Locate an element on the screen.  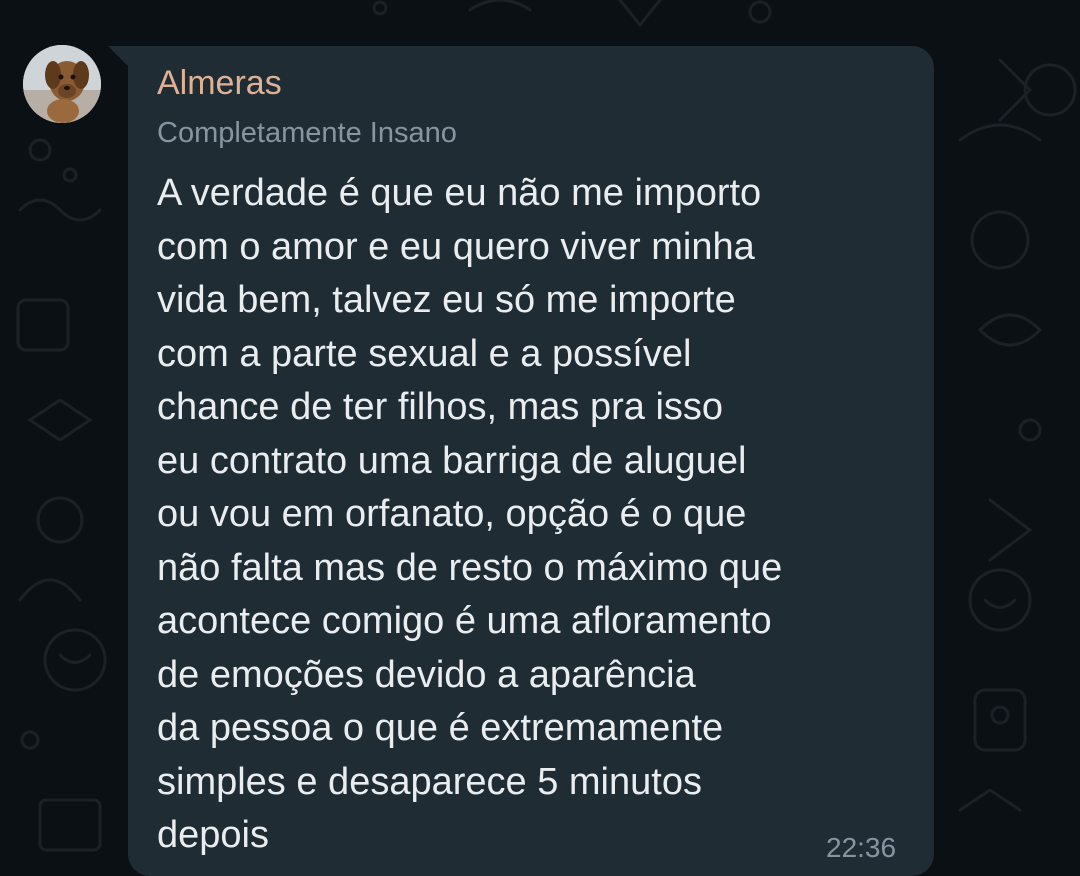
message-line: não falta mas de resto o máximo que is located at coordinates (470, 567).